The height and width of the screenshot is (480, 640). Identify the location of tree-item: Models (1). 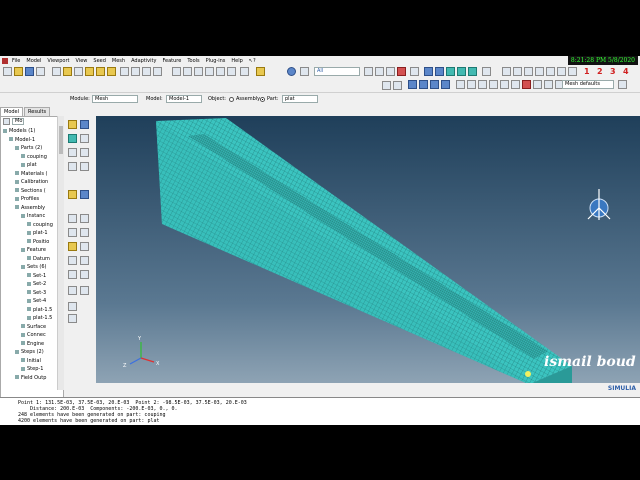
(19, 131).